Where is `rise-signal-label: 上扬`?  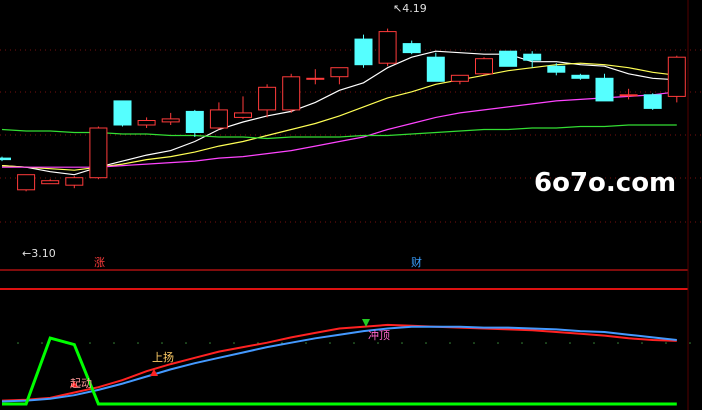
rise-signal-label: 上扬 is located at coordinates (163, 357).